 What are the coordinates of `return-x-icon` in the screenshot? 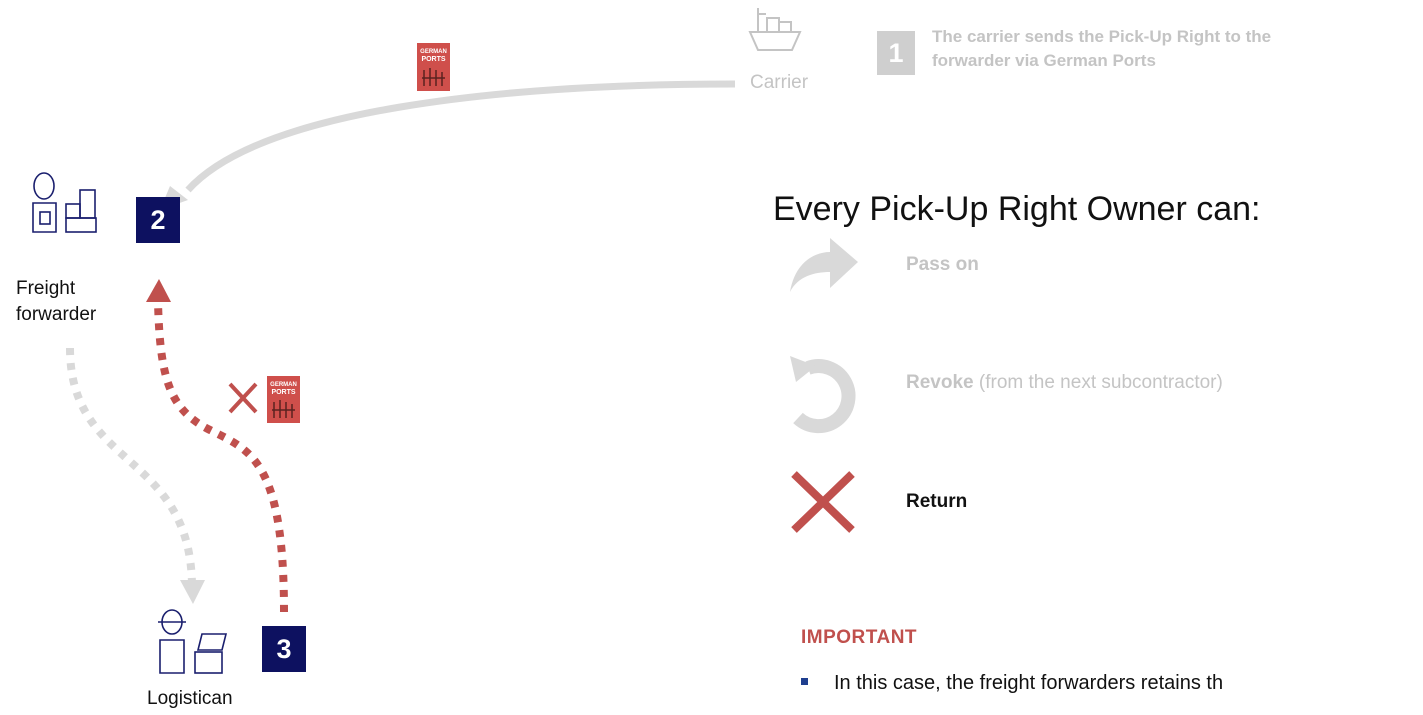 It's located at (243, 398).